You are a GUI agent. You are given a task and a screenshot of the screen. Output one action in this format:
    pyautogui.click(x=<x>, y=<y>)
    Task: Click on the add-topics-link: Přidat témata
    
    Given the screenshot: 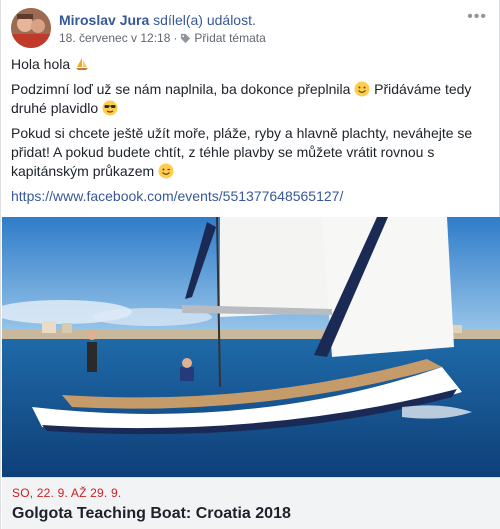 What is the action you would take?
    pyautogui.click(x=229, y=38)
    